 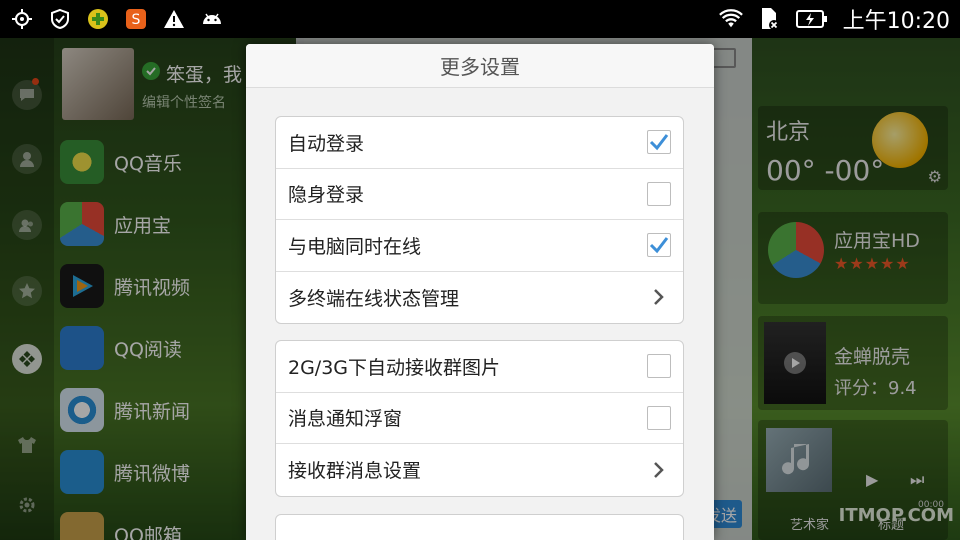 I want to click on clock: 上午10:20, so click(x=896, y=21).